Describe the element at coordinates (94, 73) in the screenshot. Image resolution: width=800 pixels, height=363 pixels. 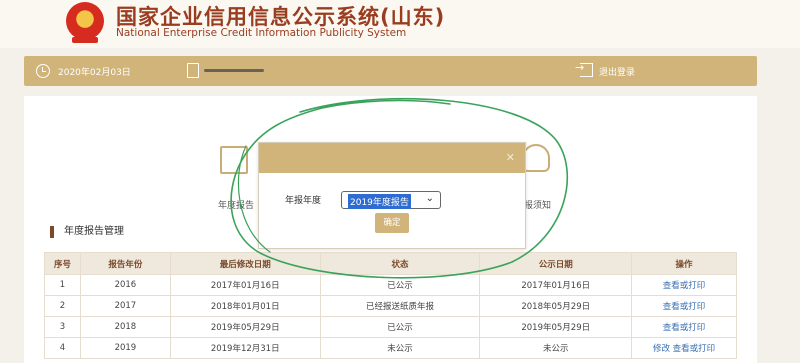
I see `current-date: 2020年02月03日` at that location.